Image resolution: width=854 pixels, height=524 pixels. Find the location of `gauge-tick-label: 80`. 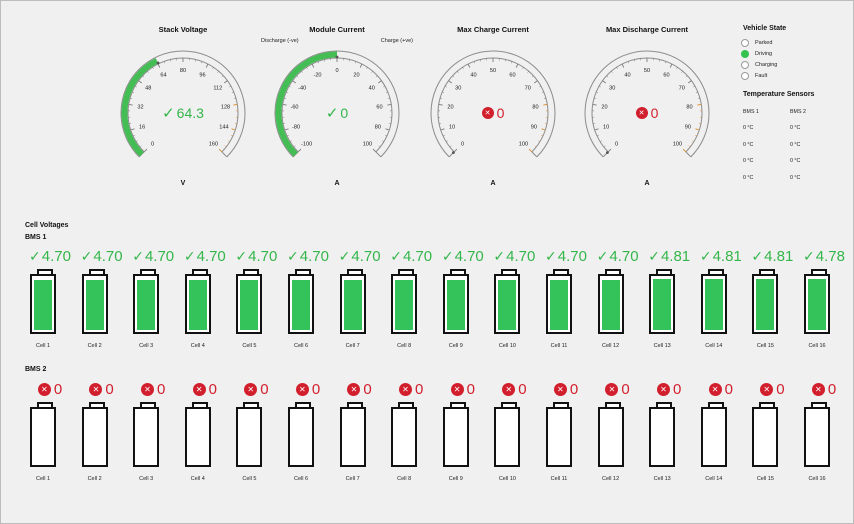

gauge-tick-label: 80 is located at coordinates (183, 71).